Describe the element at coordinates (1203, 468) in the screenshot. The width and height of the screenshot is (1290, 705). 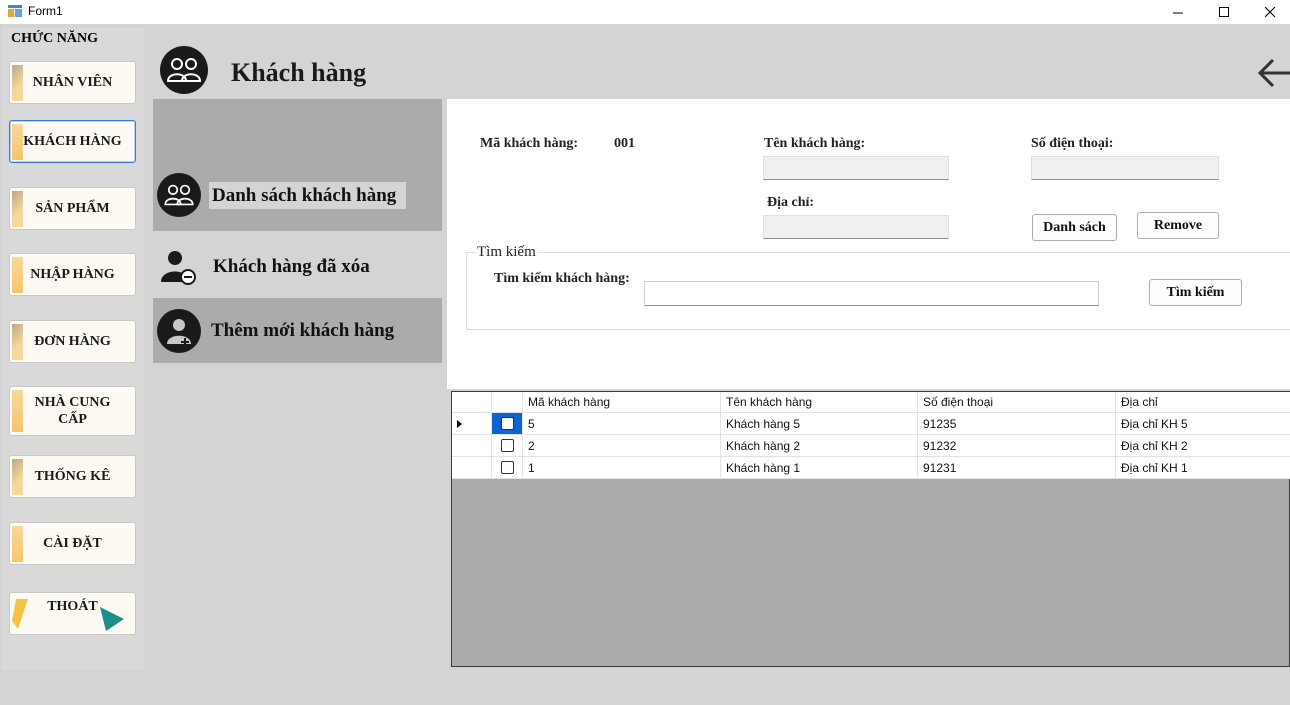
I see `cell-dia-chi: Địa chỉ KH 1` at that location.